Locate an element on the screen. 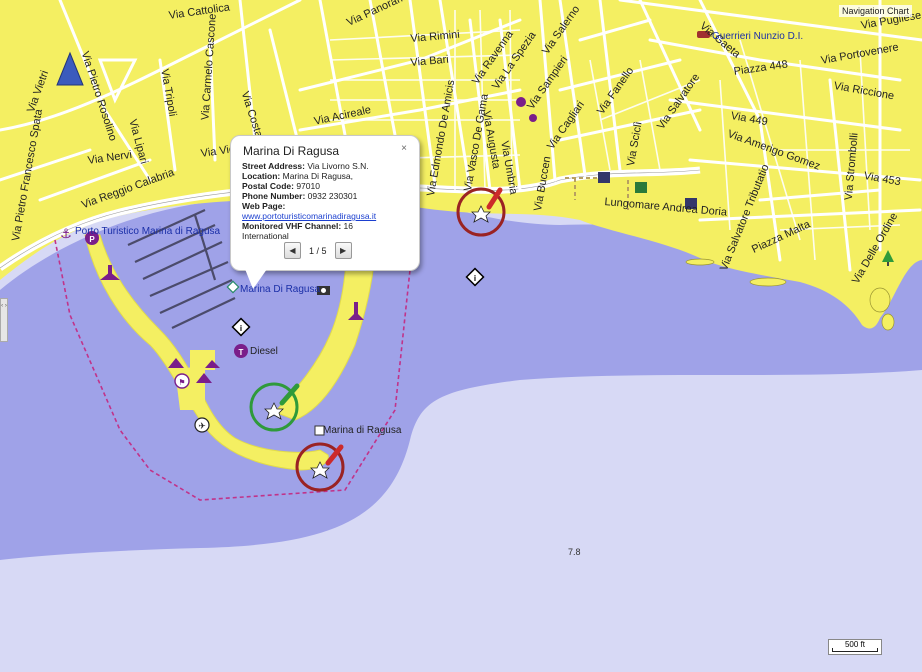 The image size is (922, 672). web-link: www.portoturisticomarinadiragusa.it is located at coordinates (309, 216).